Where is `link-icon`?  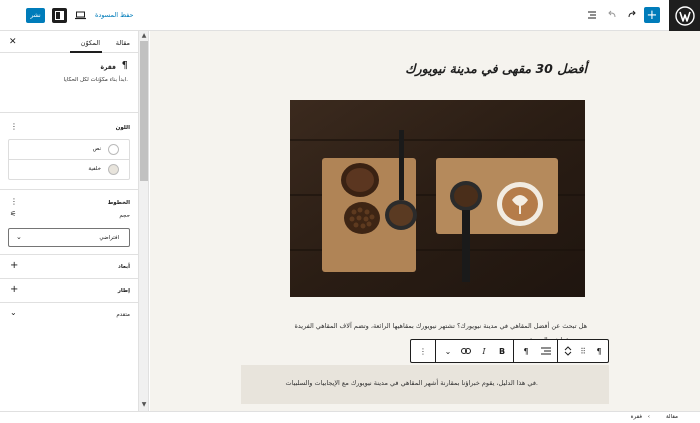
link-icon is located at coordinates (466, 351).